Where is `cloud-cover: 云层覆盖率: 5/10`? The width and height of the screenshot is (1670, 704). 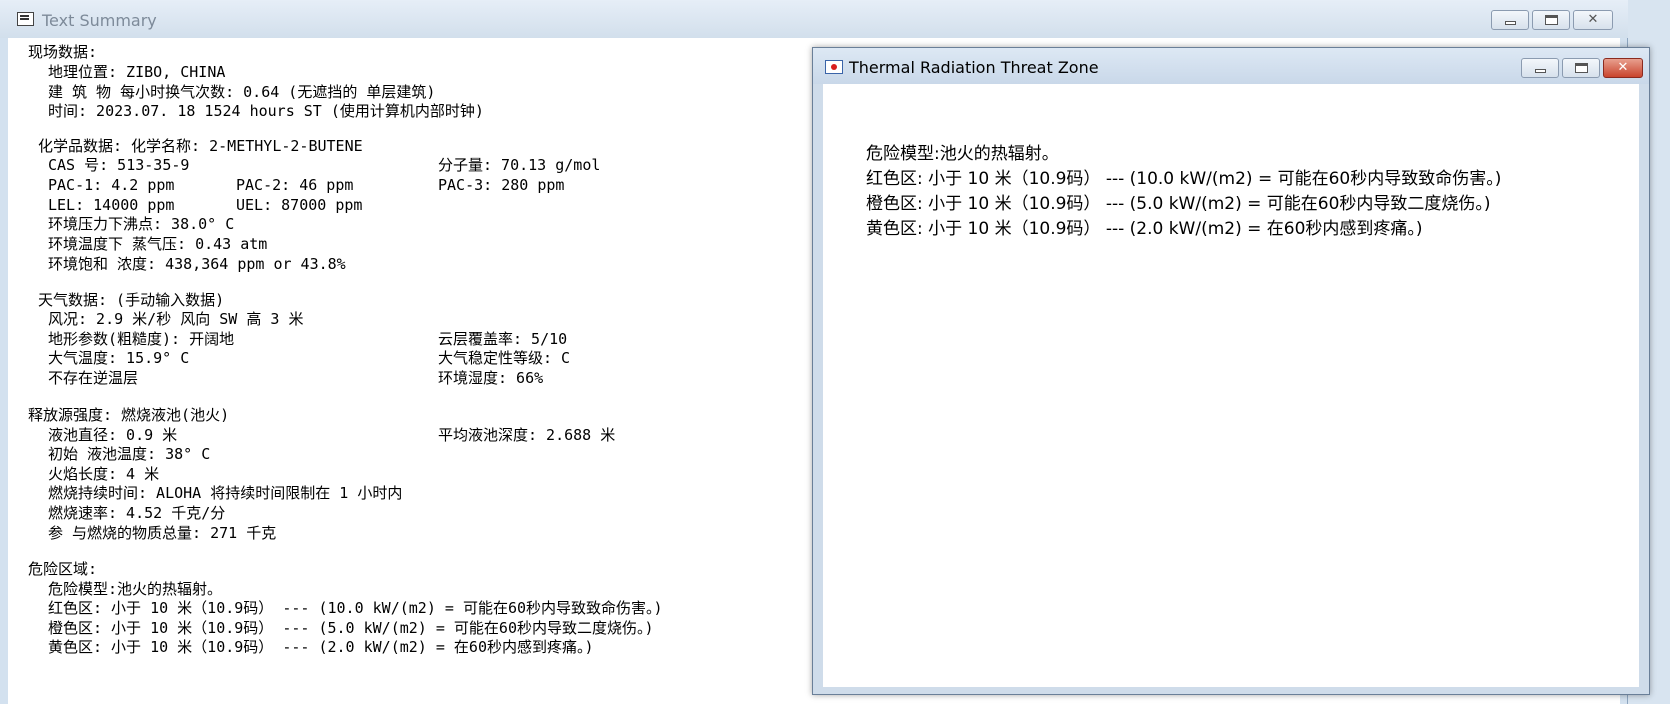 cloud-cover: 云层覆盖率: 5/10 is located at coordinates (503, 339).